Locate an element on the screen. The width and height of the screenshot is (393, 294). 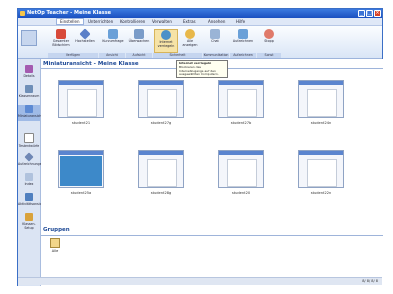
group-label-sicherheit: Sicherheit is located at coordinates (177, 55).